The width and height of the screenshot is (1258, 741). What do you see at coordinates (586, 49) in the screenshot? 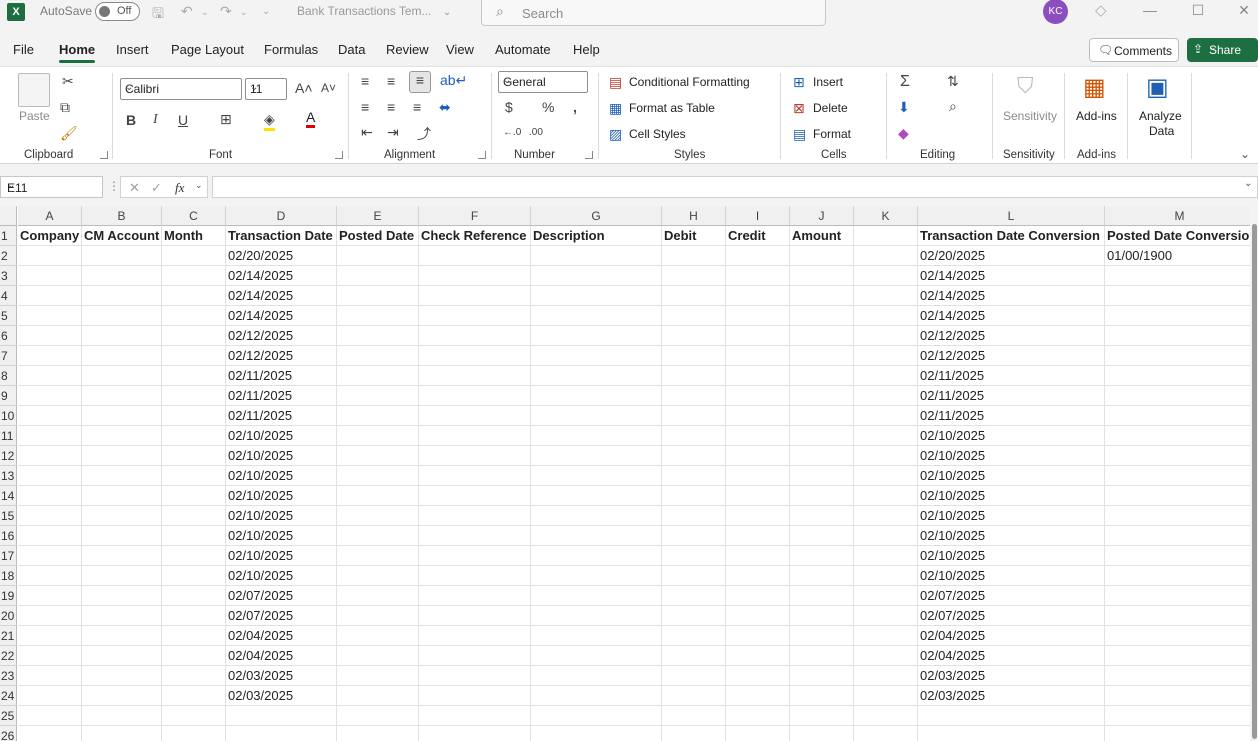
I see `tab-help: Help` at bounding box center [586, 49].